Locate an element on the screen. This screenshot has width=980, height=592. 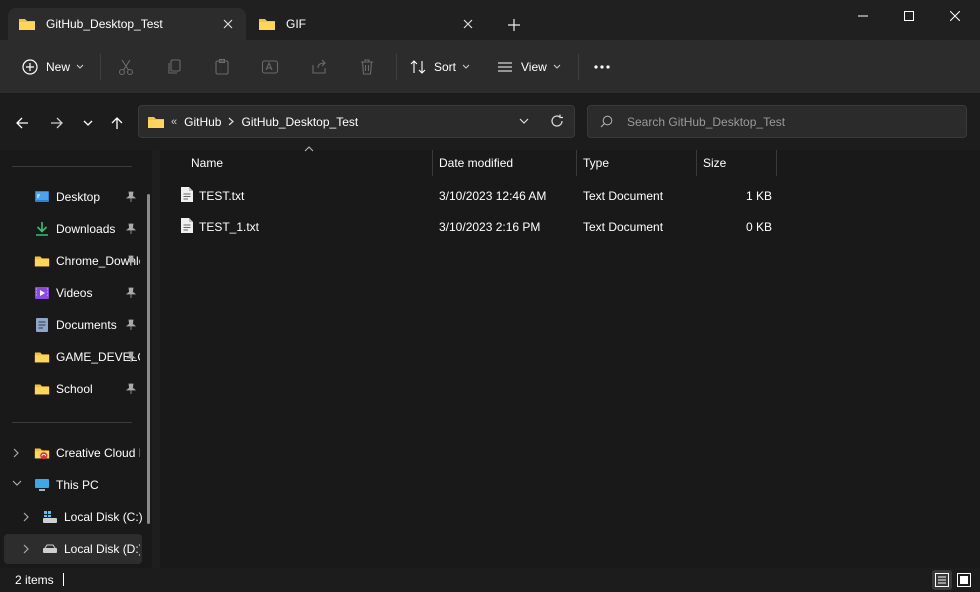
up-arrow-icon is located at coordinates (117, 123).